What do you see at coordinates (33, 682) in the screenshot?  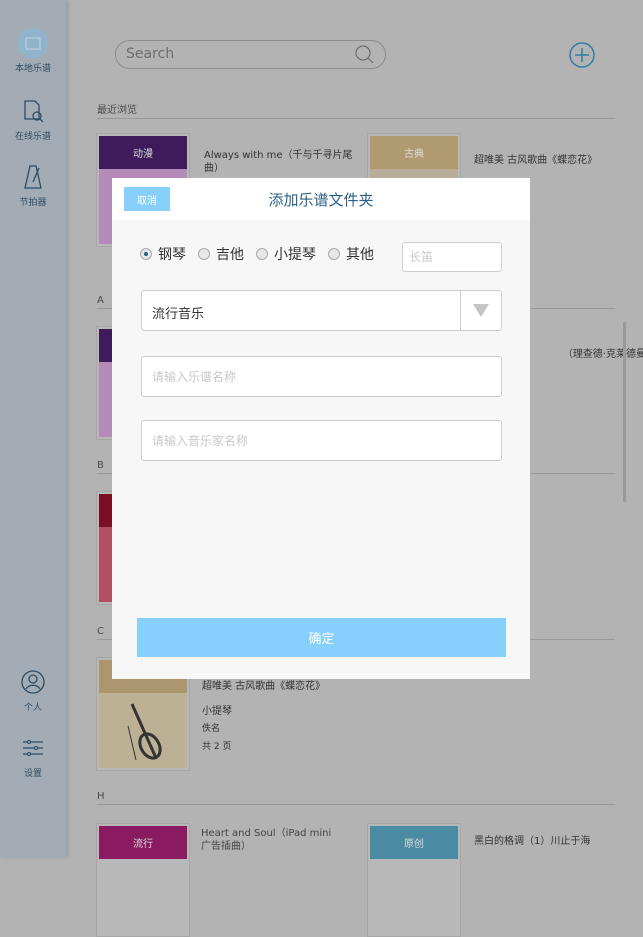 I see `user-icon` at bounding box center [33, 682].